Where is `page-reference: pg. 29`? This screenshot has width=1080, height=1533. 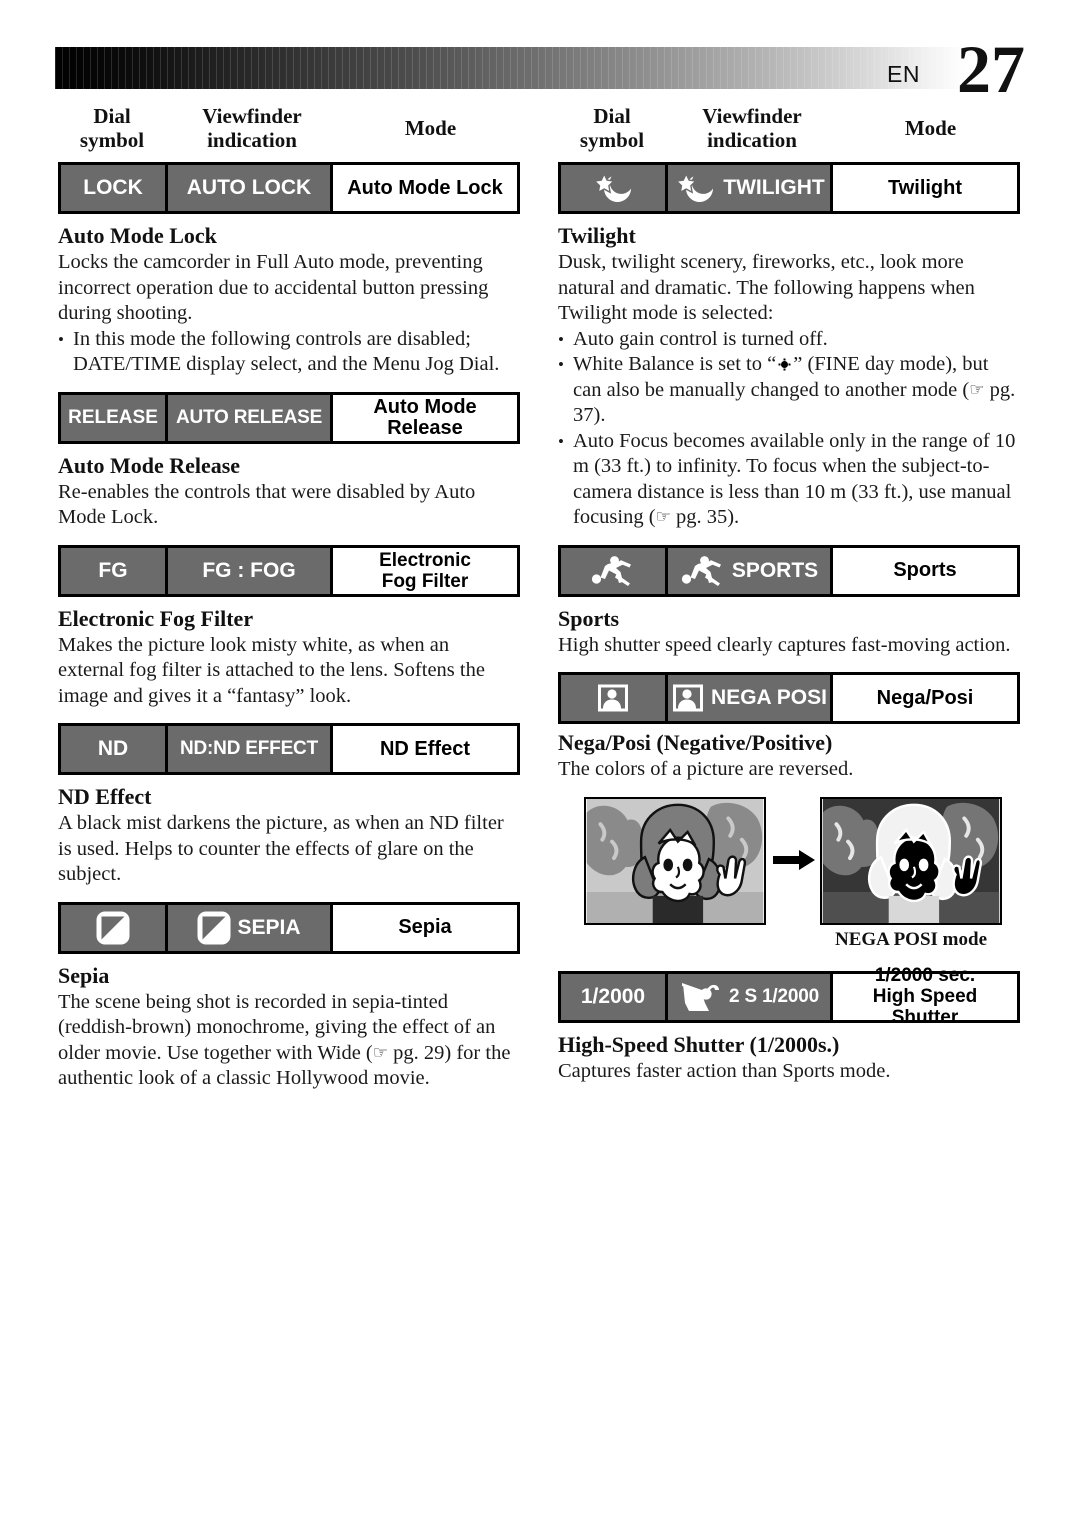 page-reference: pg. 29 is located at coordinates (416, 1052).